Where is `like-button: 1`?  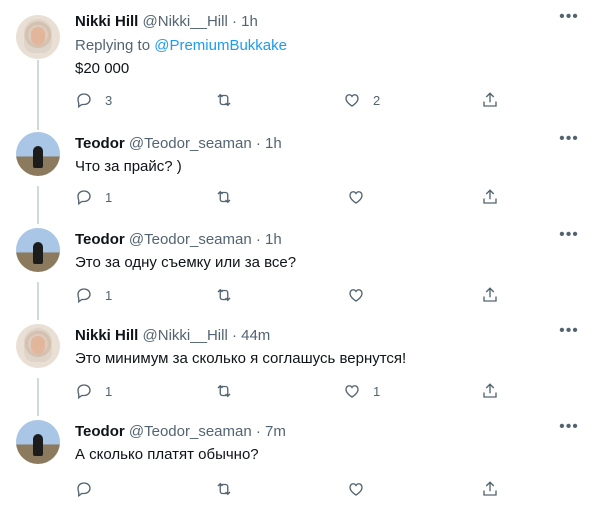 like-button: 1 is located at coordinates (361, 391).